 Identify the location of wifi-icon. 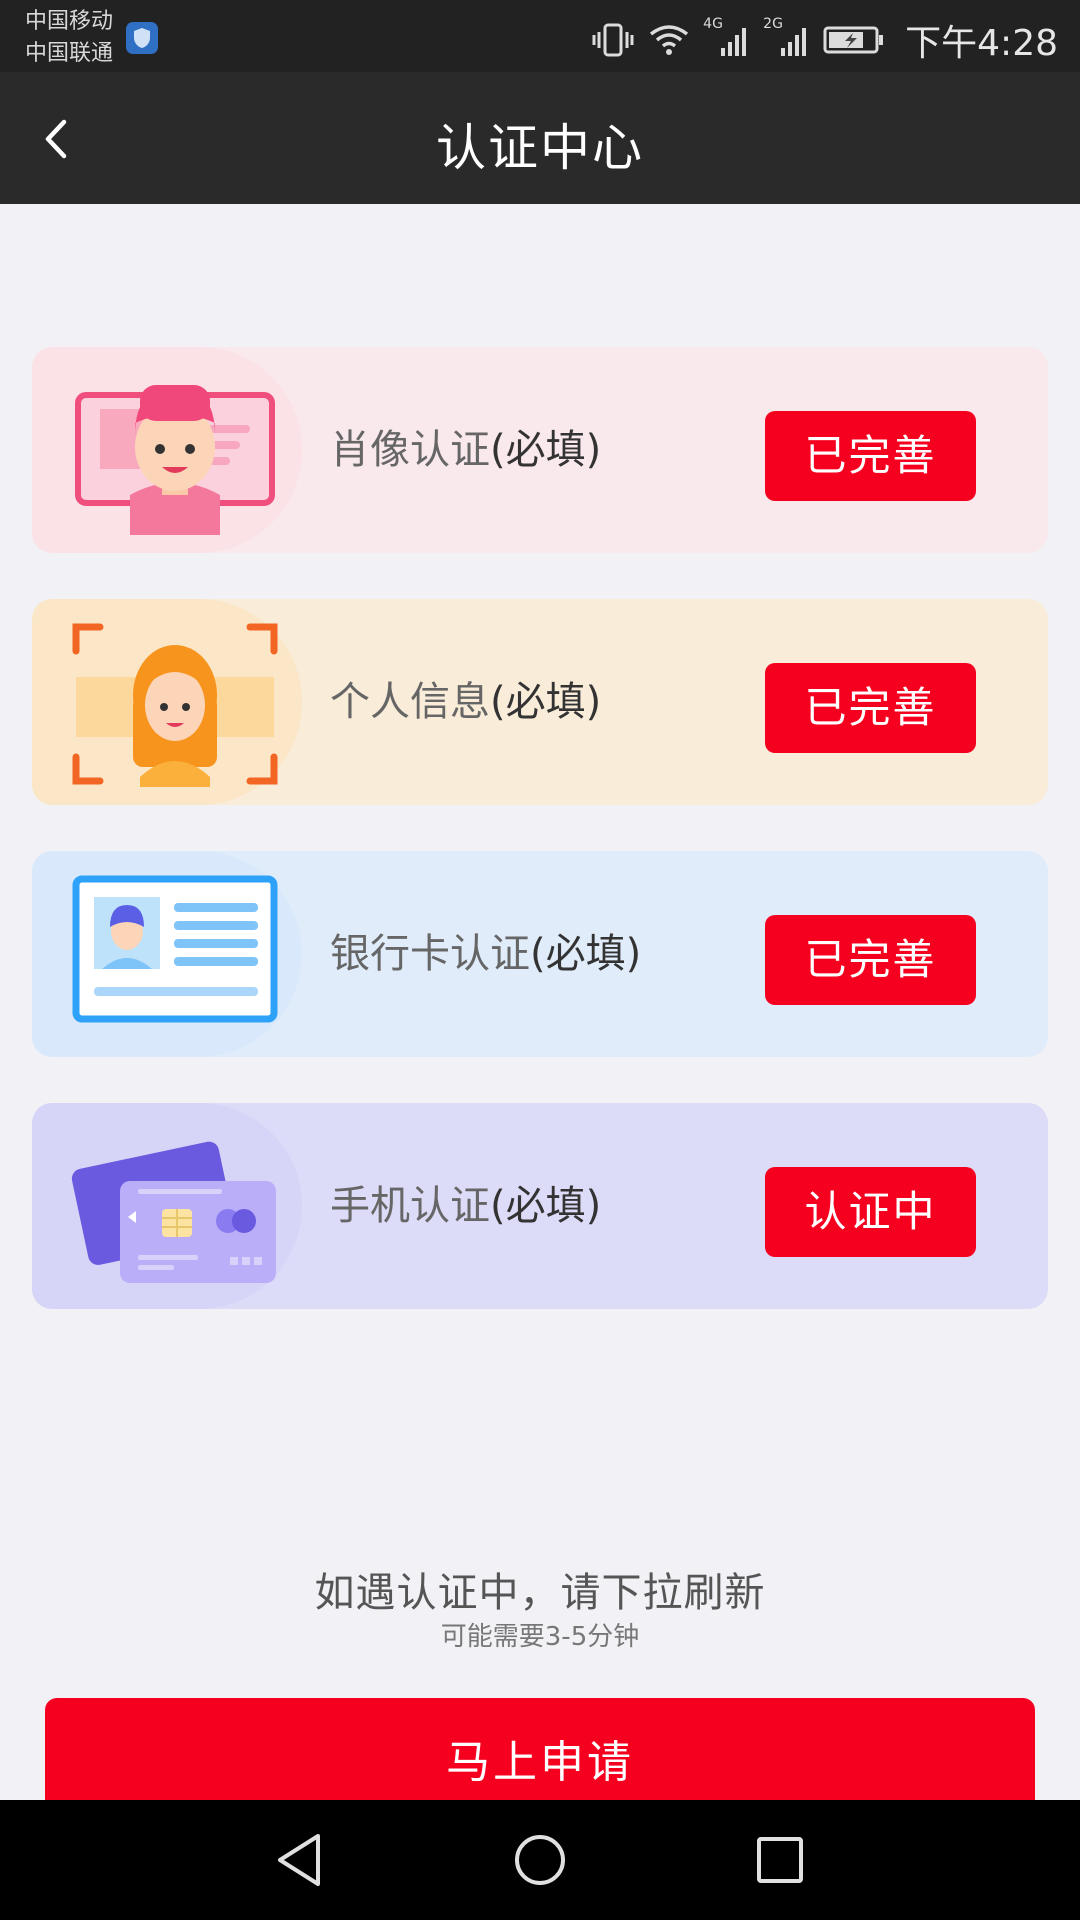
(669, 40).